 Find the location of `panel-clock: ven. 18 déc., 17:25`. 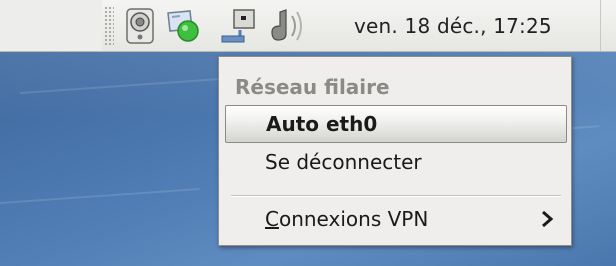

panel-clock: ven. 18 déc., 17:25 is located at coordinates (453, 28).